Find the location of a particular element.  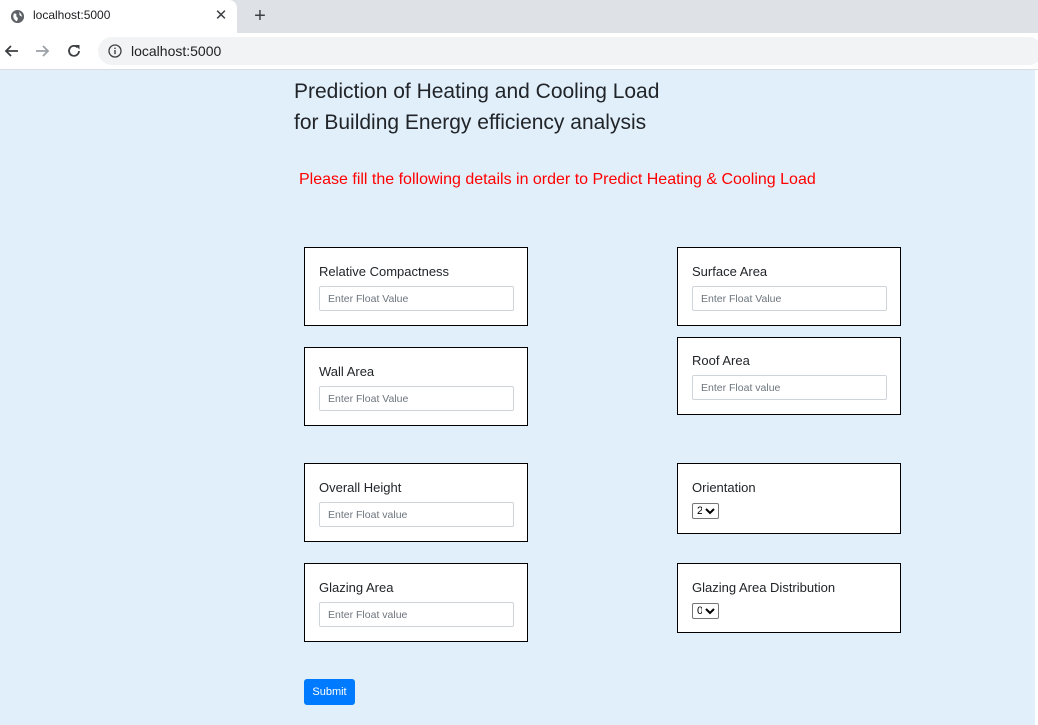

overall-height-label: Overall Height is located at coordinates (360, 487).